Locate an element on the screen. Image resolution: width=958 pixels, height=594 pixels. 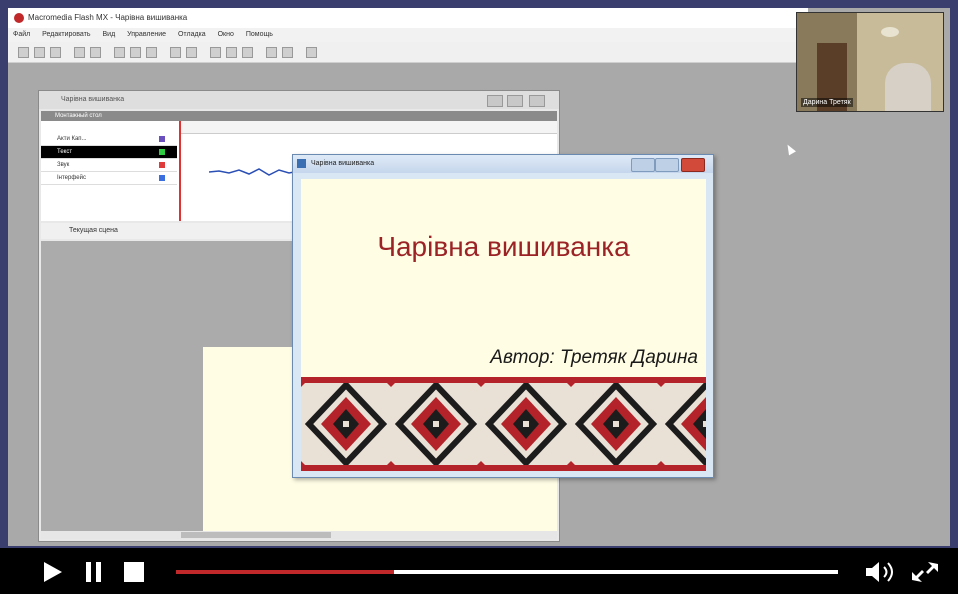
webcam-name: Дарина Третяк is located at coordinates (827, 102).